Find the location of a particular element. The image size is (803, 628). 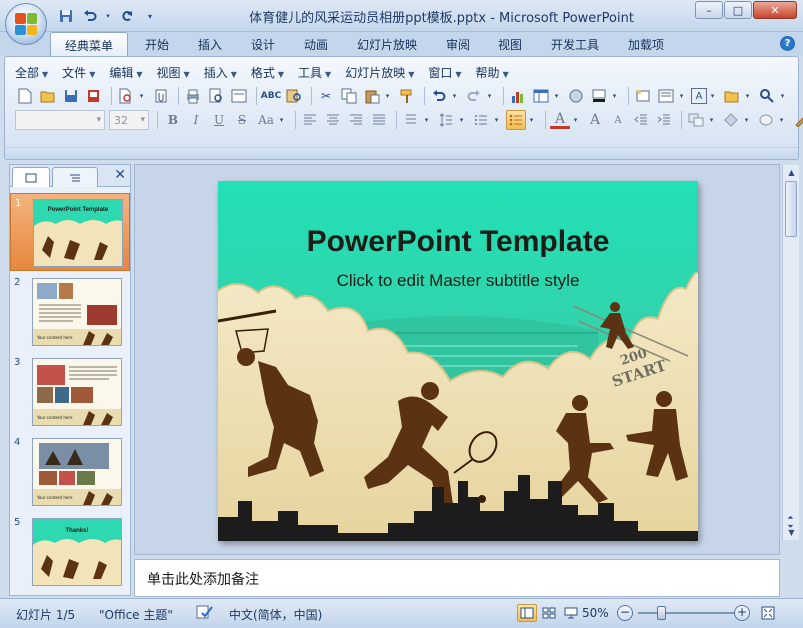

office-button is located at coordinates (26, 24).